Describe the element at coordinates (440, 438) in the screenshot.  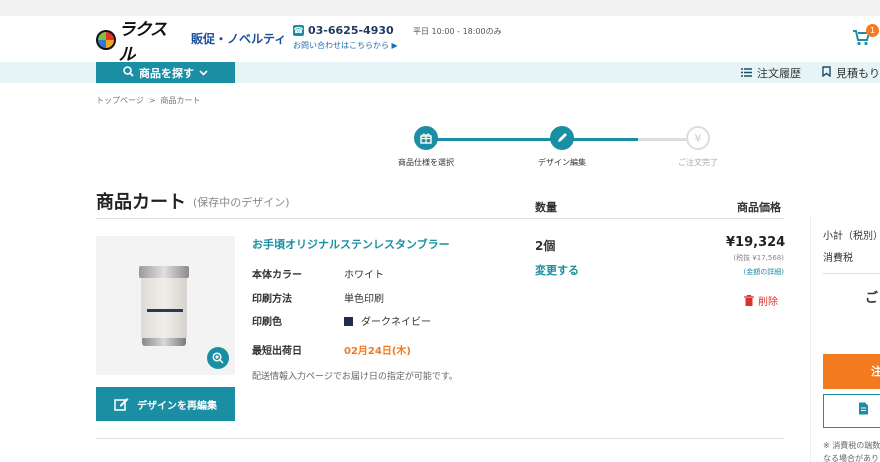
I see `divider-bottom` at that location.